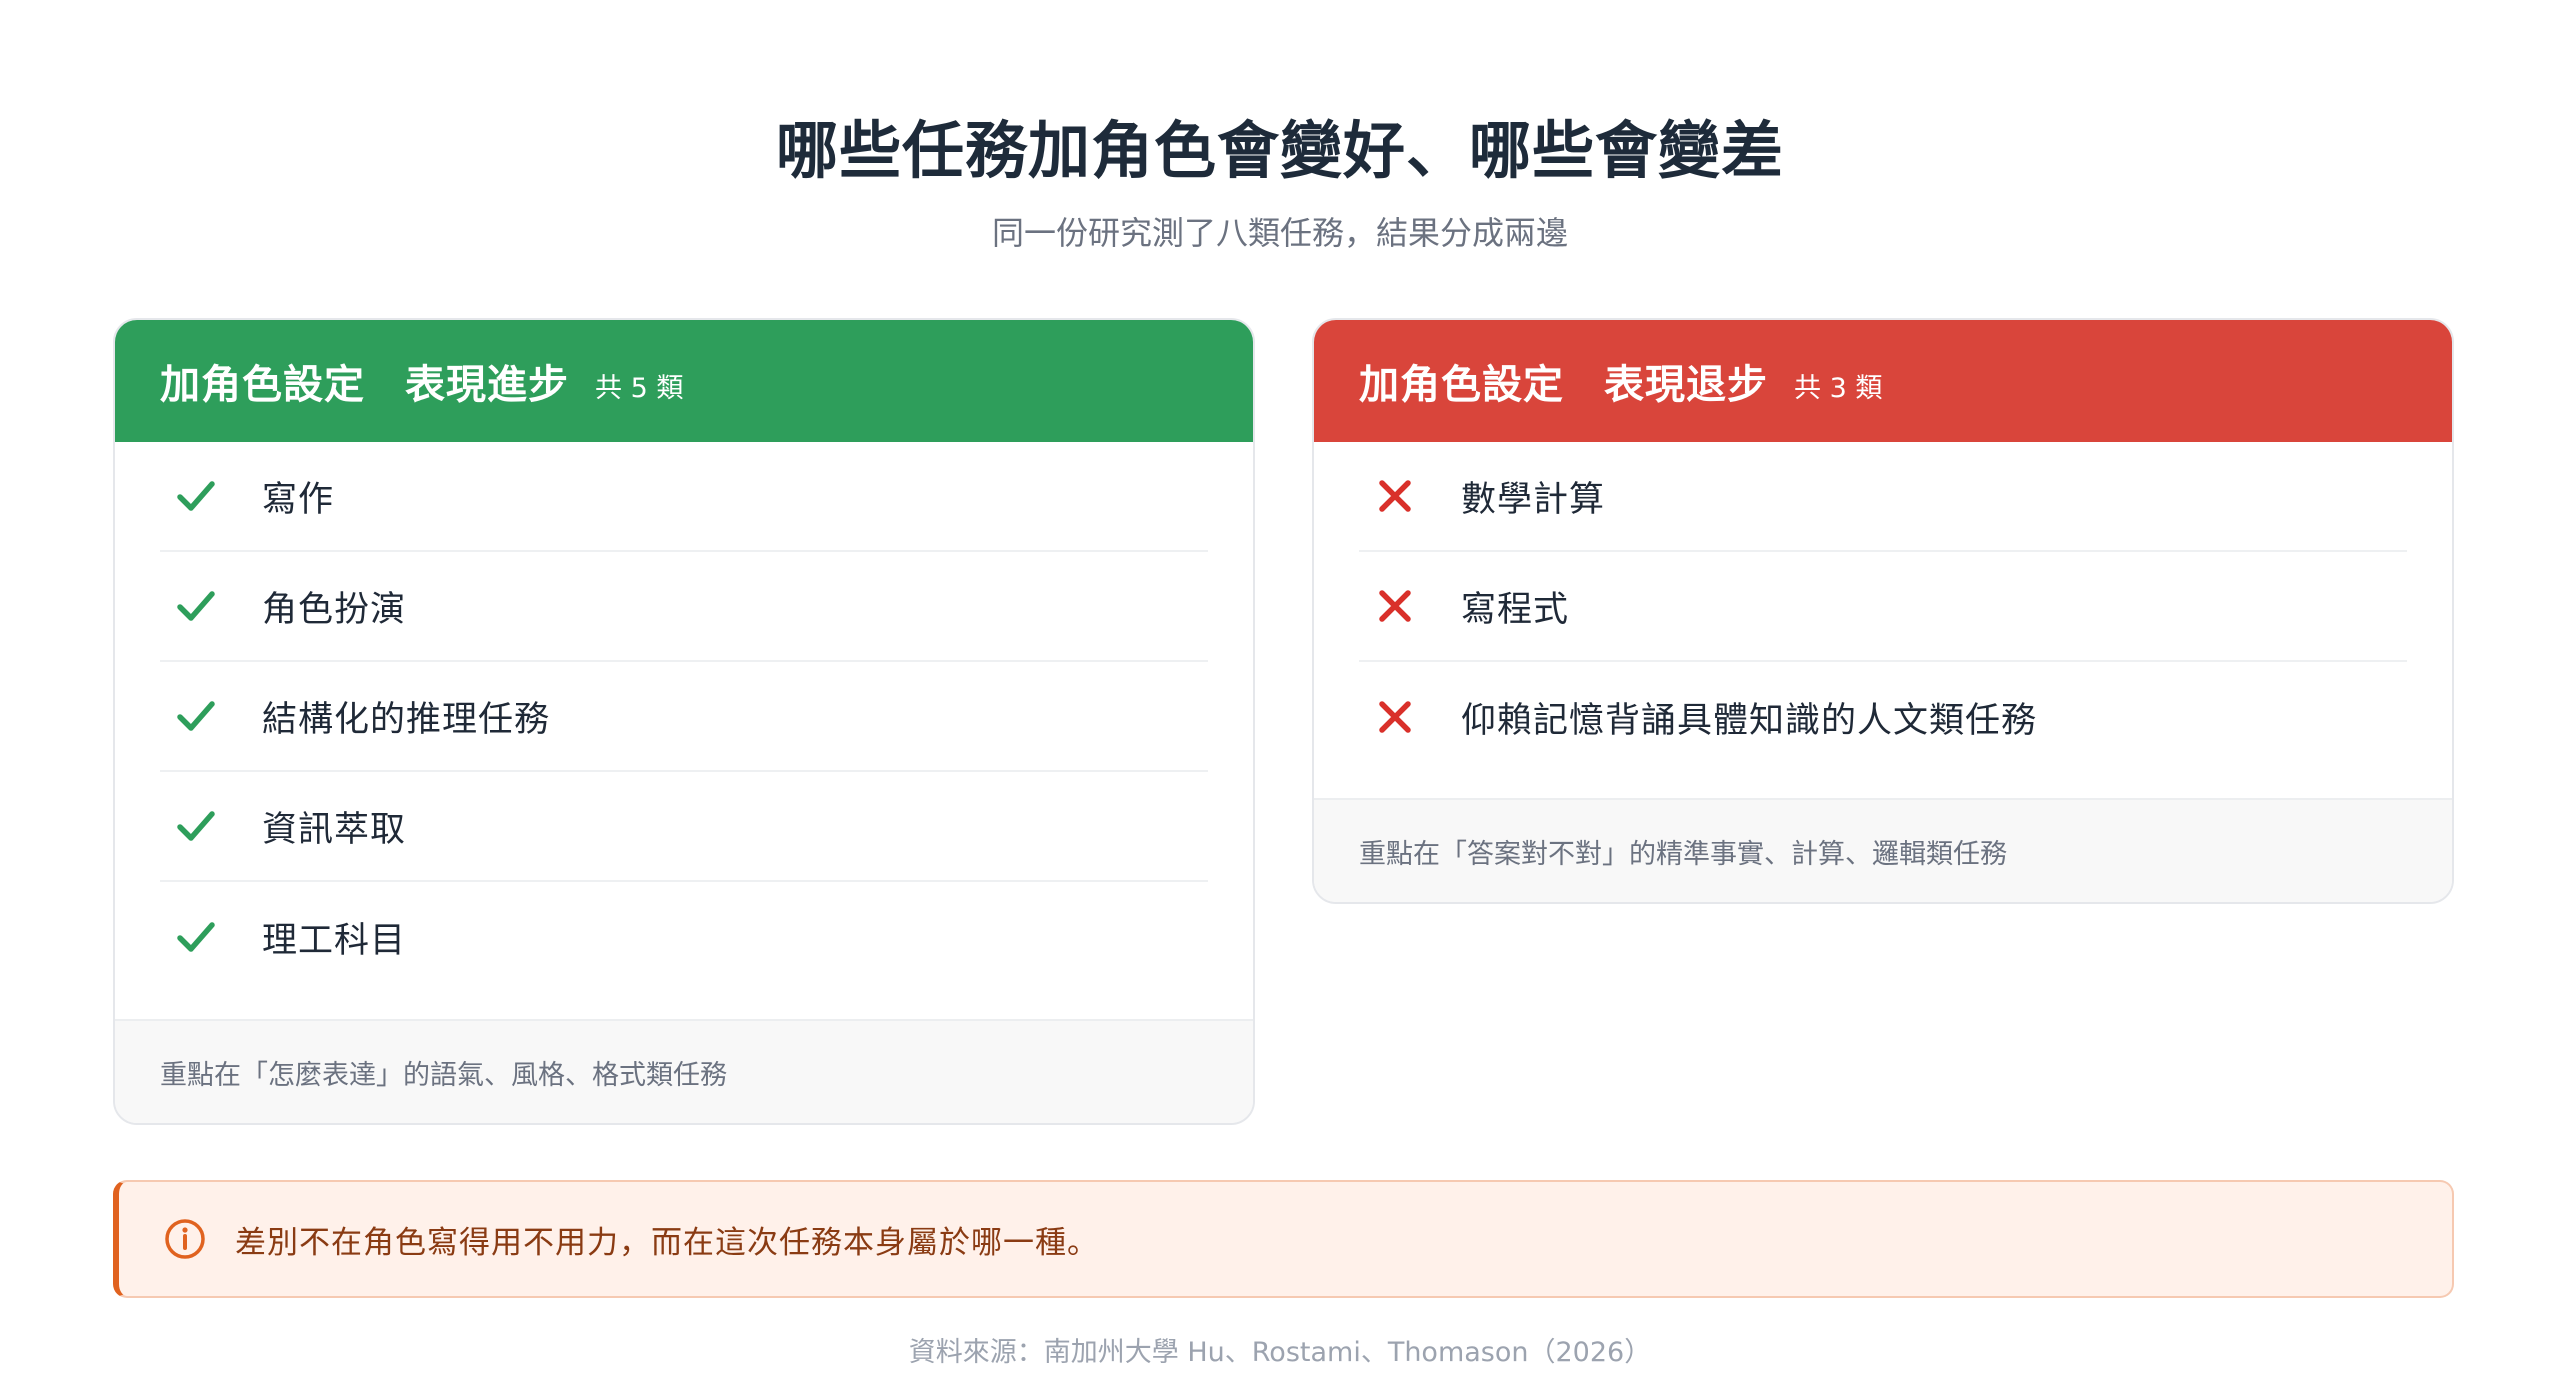 This screenshot has height=1384, width=2560. Describe the element at coordinates (487, 385) in the screenshot. I see `better-title-b: 表現進步` at that location.